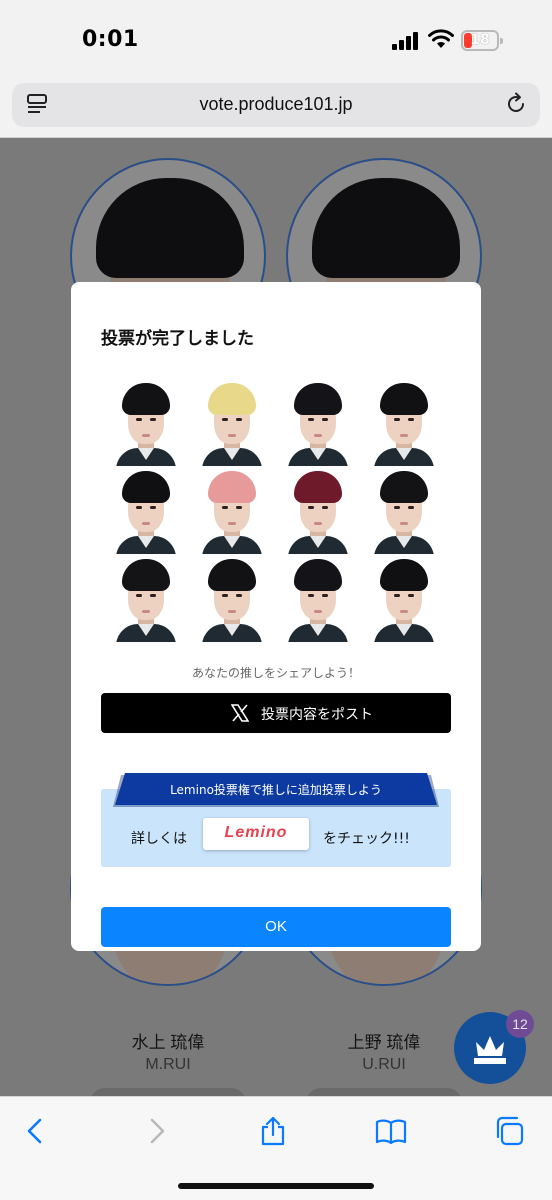 Image resolution: width=552 pixels, height=1200 pixels. Describe the element at coordinates (276, 38) in the screenshot. I see `status-bar: 0:01 18` at that location.